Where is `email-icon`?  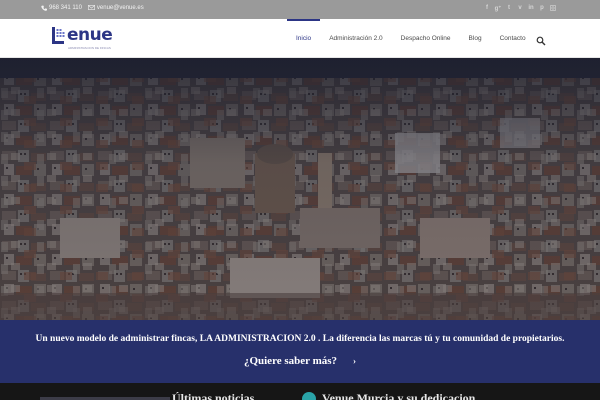
email-icon is located at coordinates (91, 7).